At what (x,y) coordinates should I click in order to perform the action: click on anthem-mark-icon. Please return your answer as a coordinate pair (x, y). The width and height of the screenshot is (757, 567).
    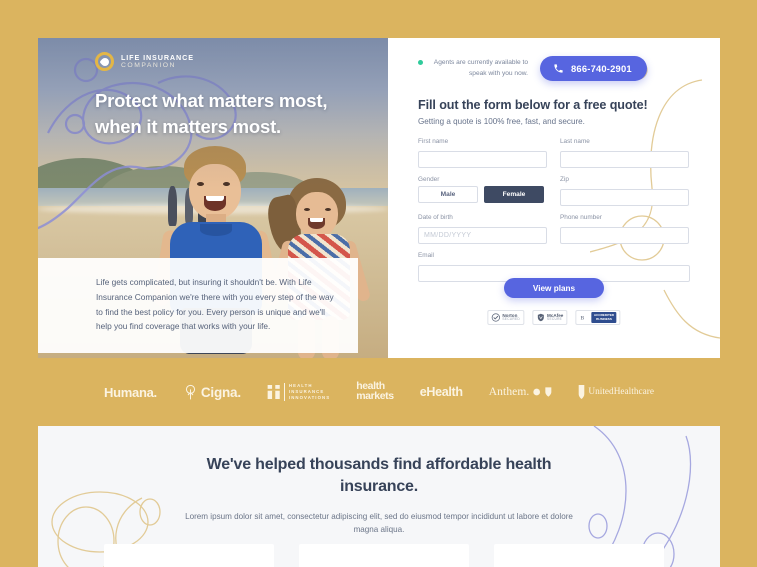
    Looking at the image, I should click on (542, 392).